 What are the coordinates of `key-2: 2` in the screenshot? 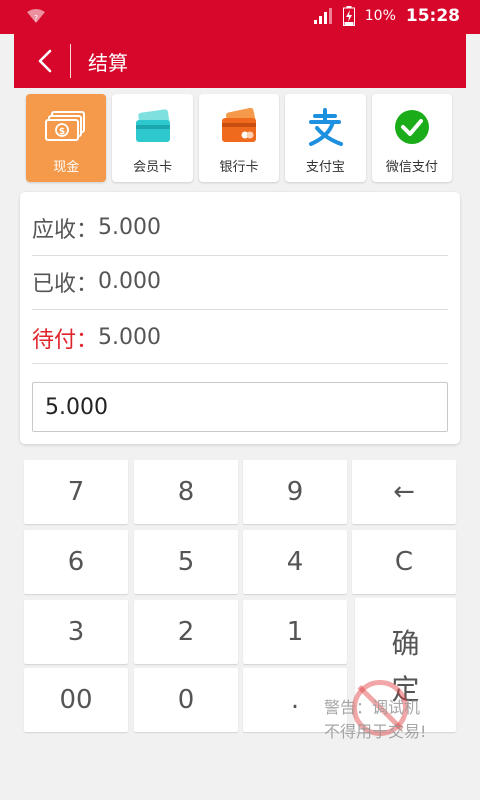 It's located at (186, 632).